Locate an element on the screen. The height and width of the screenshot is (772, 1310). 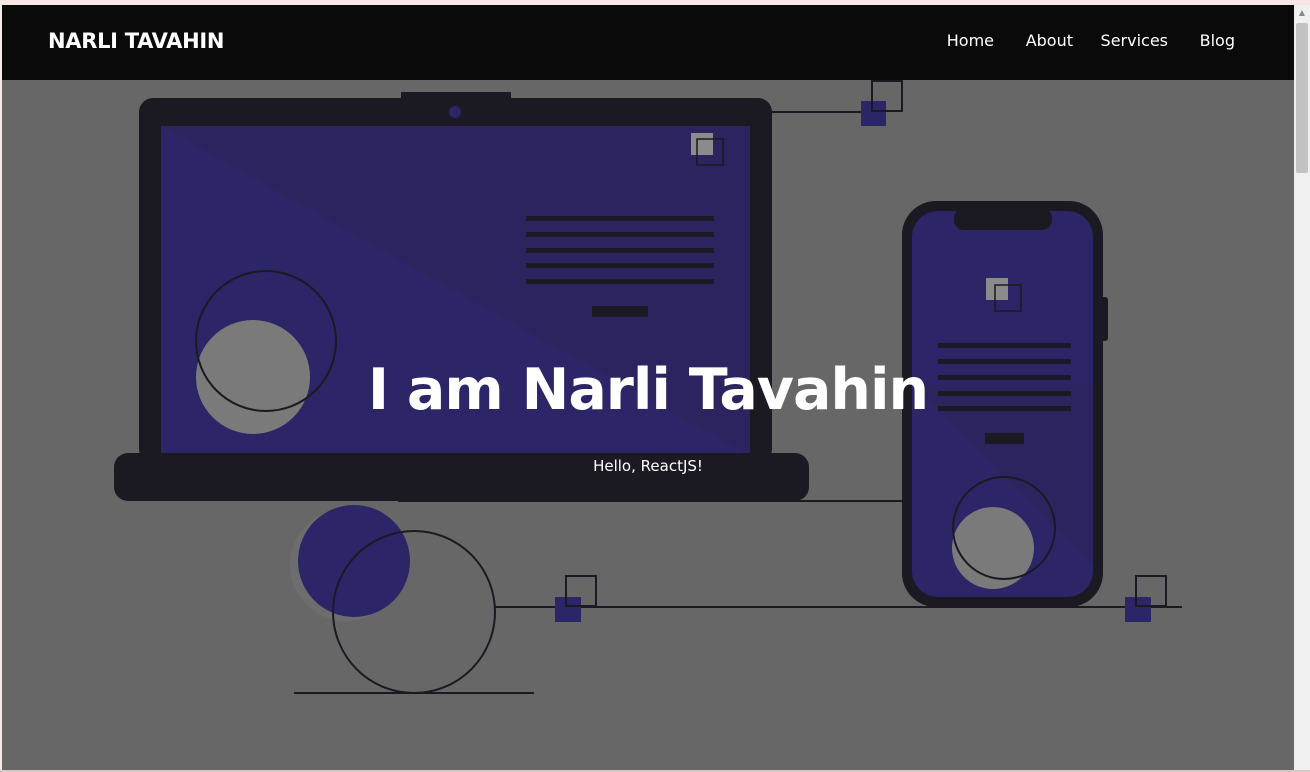
scroll-up-arrow-icon: ▲ is located at coordinates (1302, 13).